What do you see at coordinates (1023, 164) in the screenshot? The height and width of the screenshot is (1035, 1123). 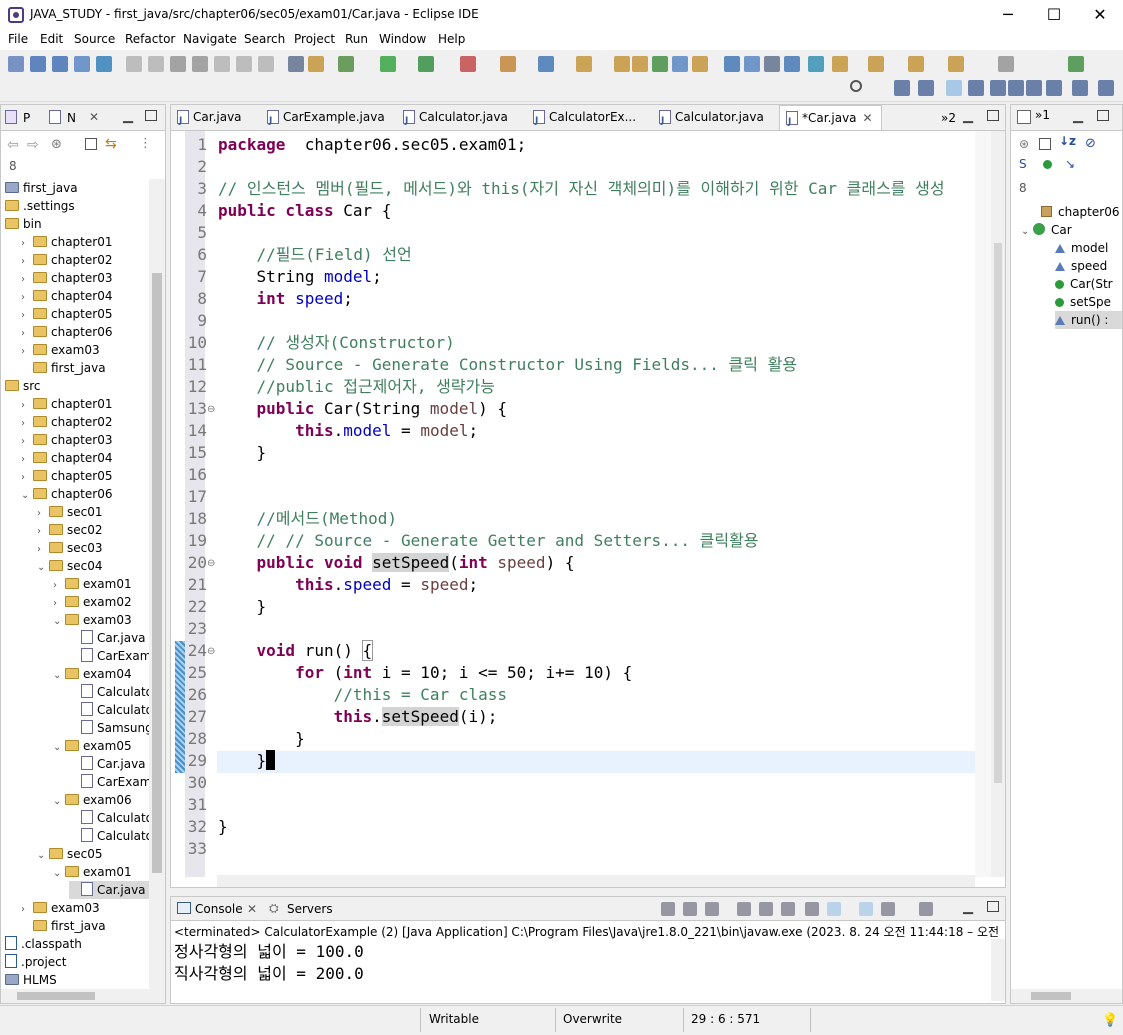 I see `hide-static-icon: S` at bounding box center [1023, 164].